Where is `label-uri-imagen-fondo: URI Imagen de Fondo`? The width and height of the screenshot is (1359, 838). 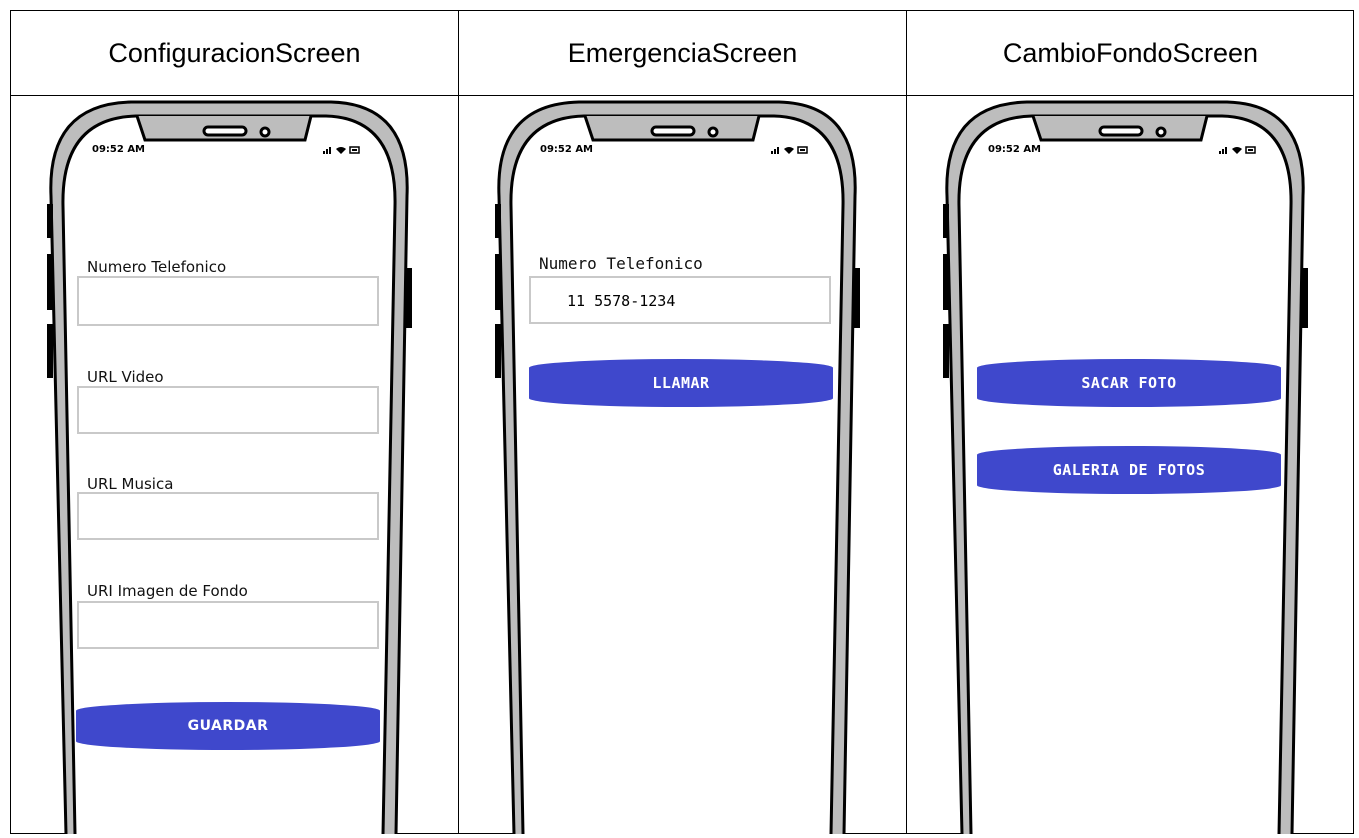
label-uri-imagen-fondo: URI Imagen de Fondo is located at coordinates (167, 591).